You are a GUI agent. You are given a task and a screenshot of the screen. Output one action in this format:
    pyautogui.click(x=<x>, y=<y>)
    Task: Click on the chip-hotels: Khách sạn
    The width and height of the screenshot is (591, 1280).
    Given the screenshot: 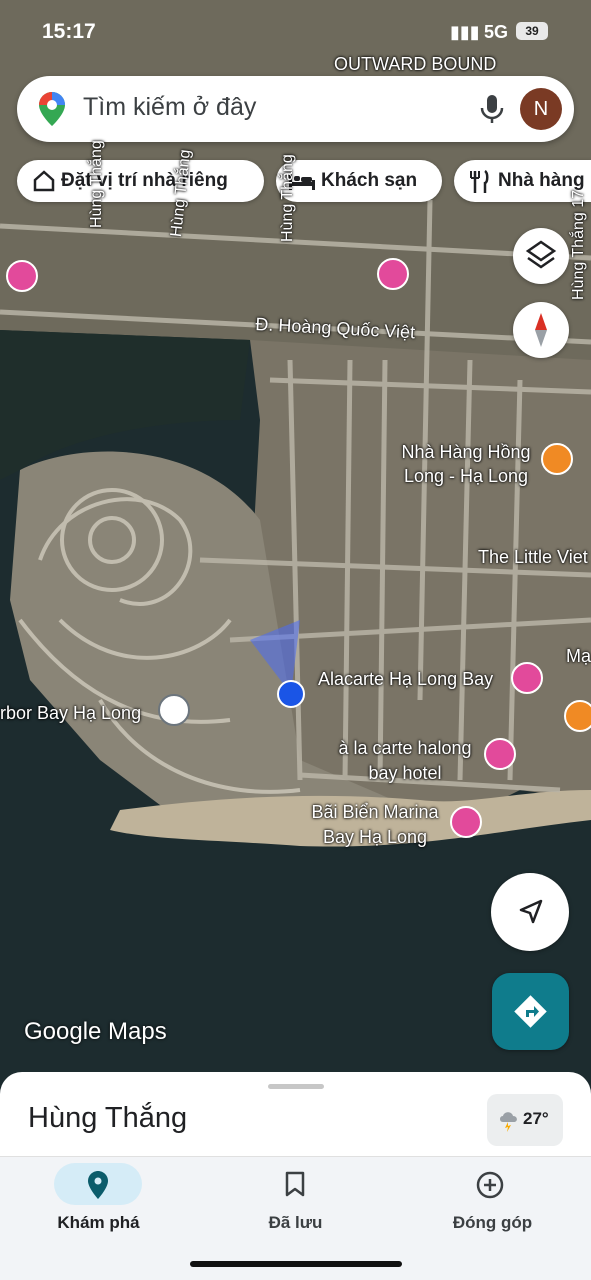 What is the action you would take?
    pyautogui.click(x=359, y=181)
    